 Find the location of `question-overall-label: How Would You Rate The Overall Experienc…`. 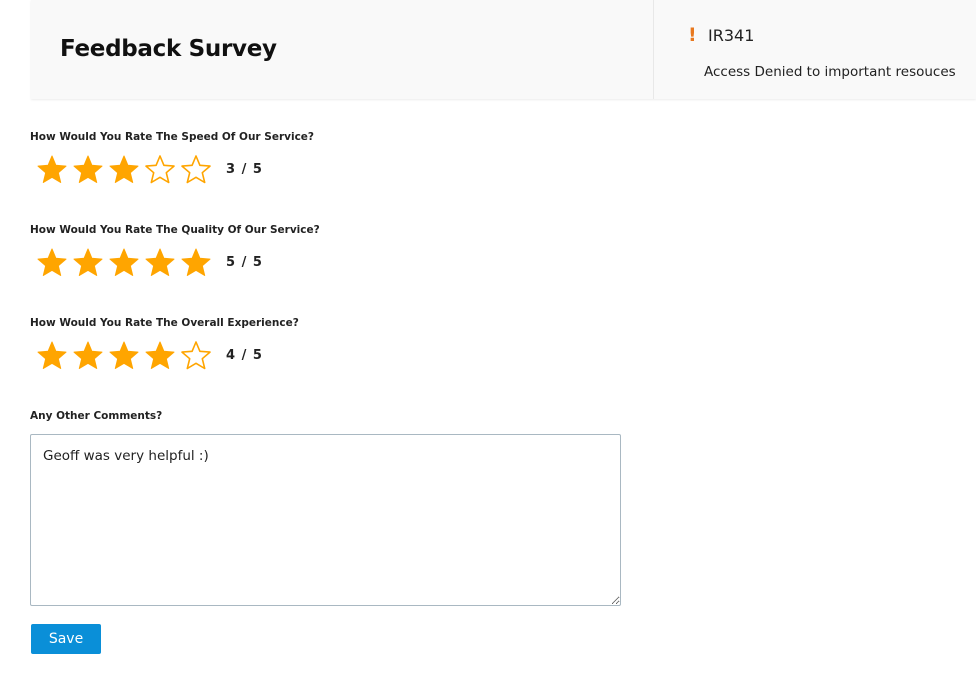

question-overall-label: How Would You Rate The Overall Experienc… is located at coordinates (164, 323).